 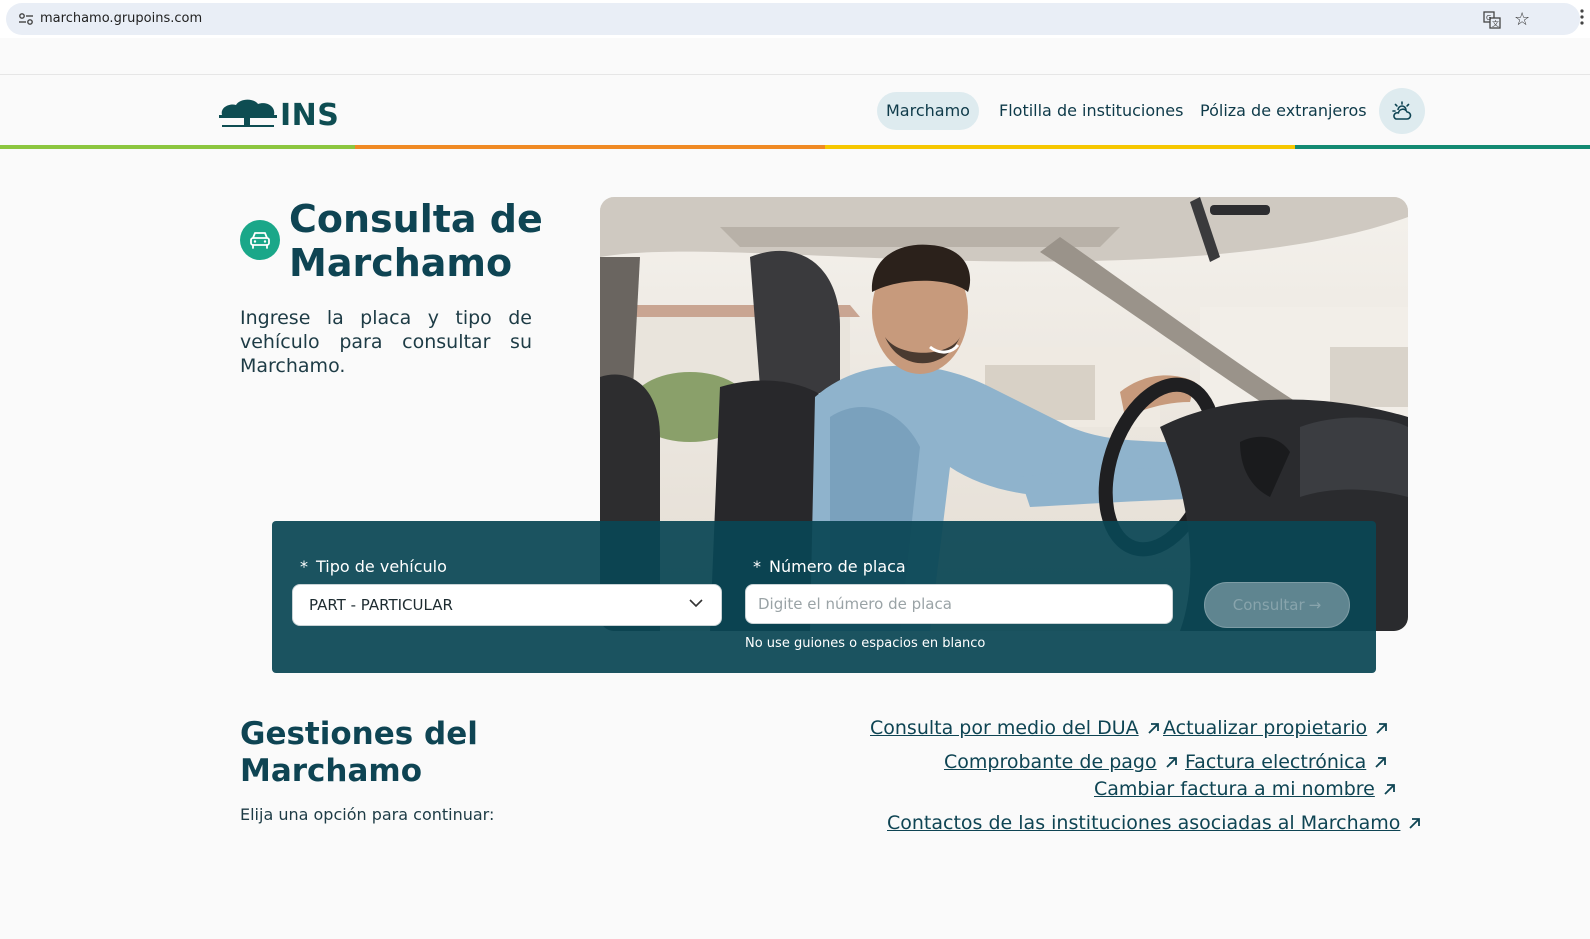 I want to click on brand-color-stripe, so click(x=795, y=147).